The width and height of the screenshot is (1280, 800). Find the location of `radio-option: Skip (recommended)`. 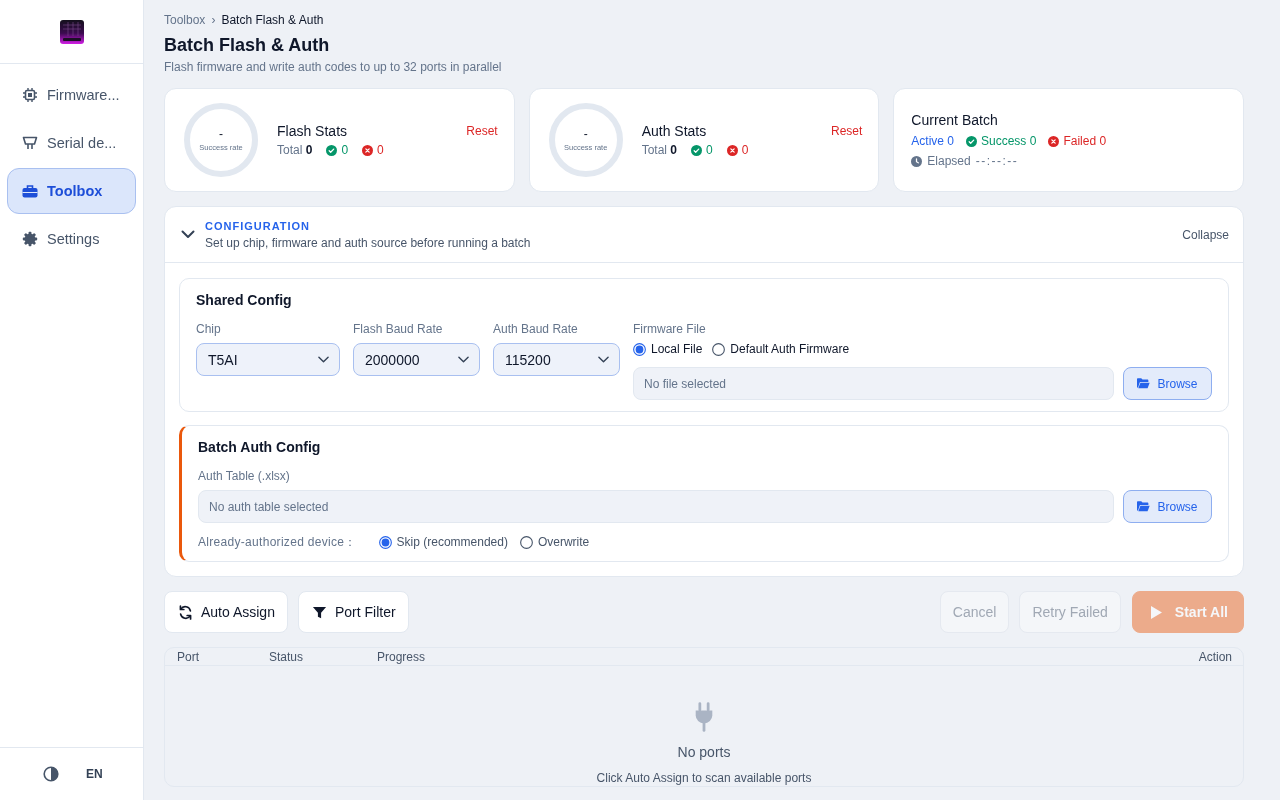

radio-option: Skip (recommended) is located at coordinates (443, 542).